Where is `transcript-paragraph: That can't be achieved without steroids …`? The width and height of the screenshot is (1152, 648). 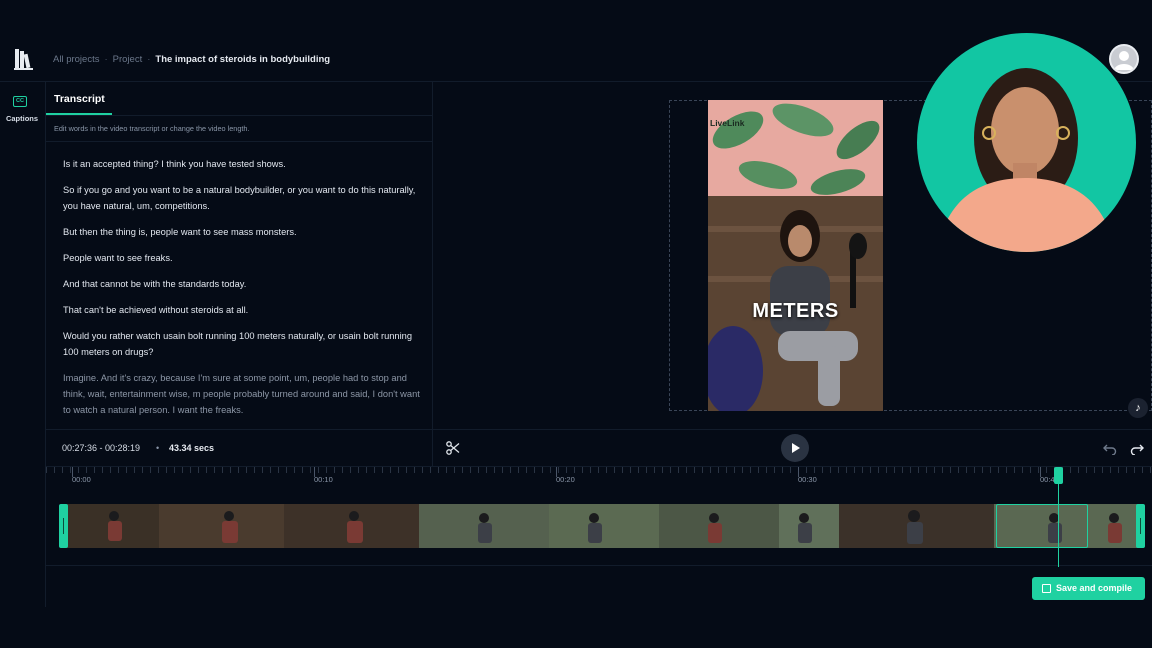
transcript-paragraph: That can't be achieved without steroids … is located at coordinates (243, 310).